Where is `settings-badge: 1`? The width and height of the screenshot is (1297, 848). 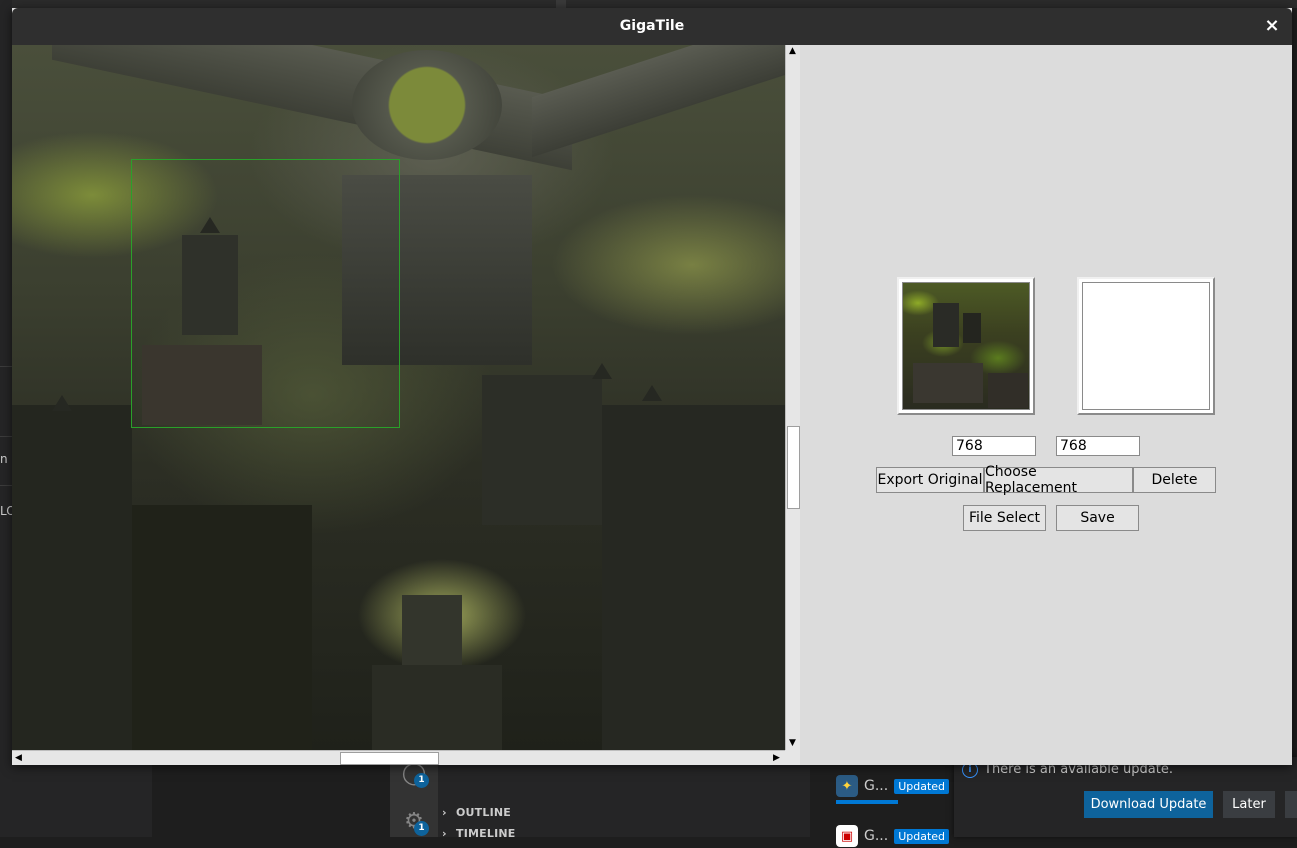
settings-badge: 1 is located at coordinates (421, 828).